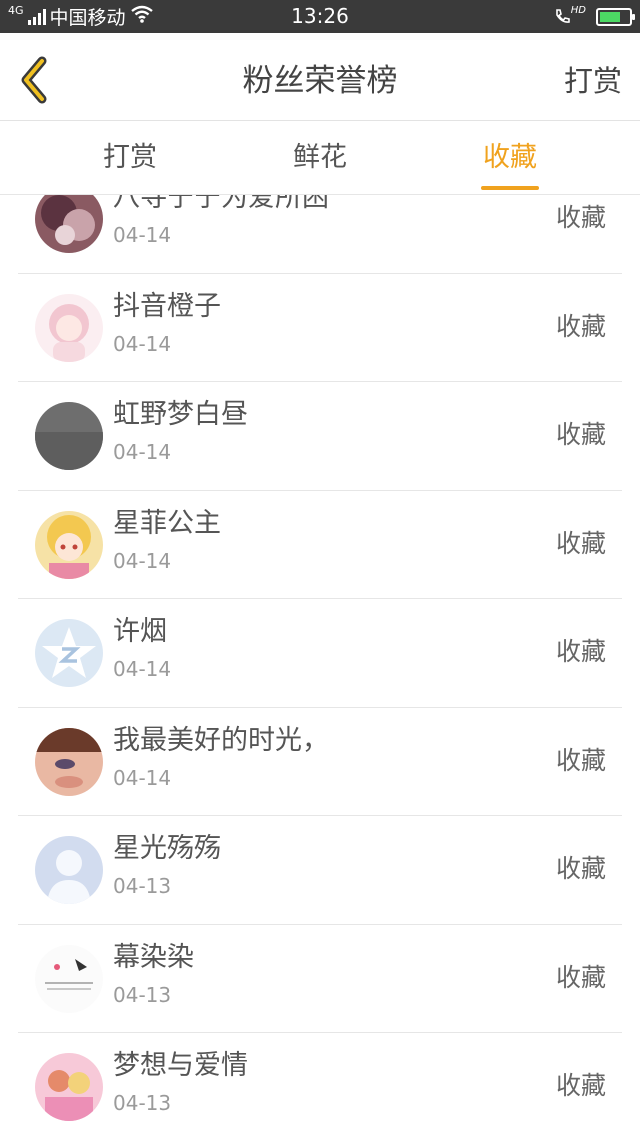 The image size is (640, 1138). What do you see at coordinates (594, 16) in the screenshot?
I see `status-right: HD` at bounding box center [594, 16].